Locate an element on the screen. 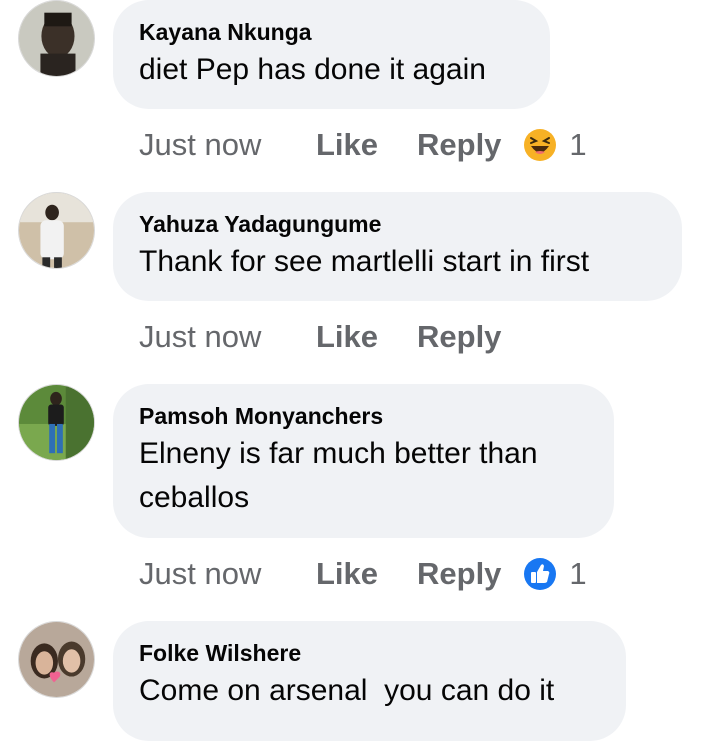  comment-text: Thank for see martlelli start in first is located at coordinates (364, 261).